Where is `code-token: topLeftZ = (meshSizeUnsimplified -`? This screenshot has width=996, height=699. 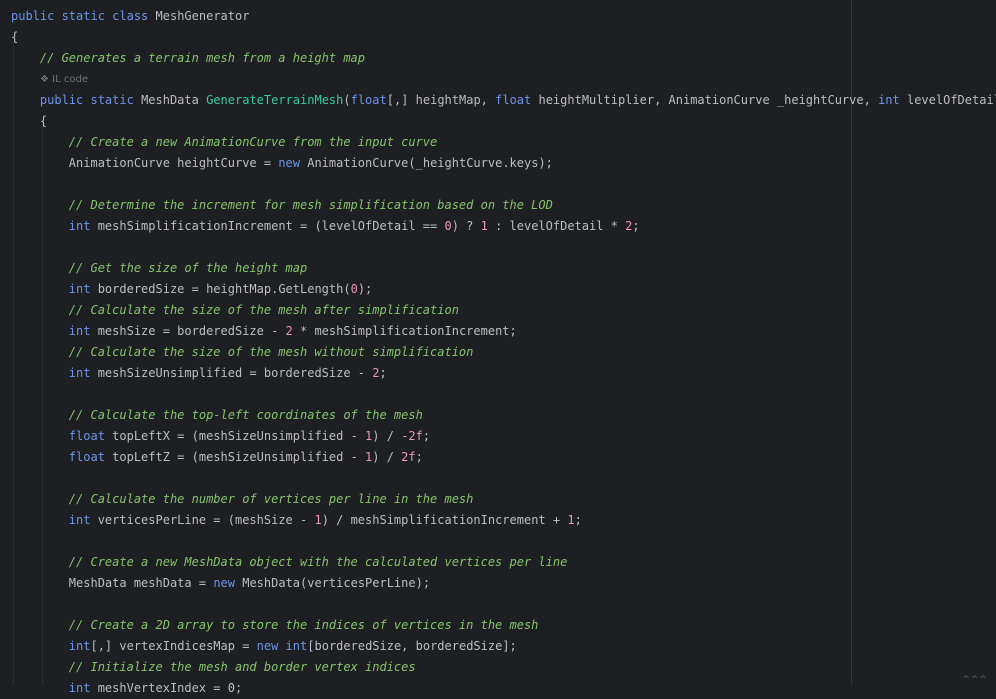 code-token: topLeftZ = (meshSizeUnsimplified - is located at coordinates (239, 457).